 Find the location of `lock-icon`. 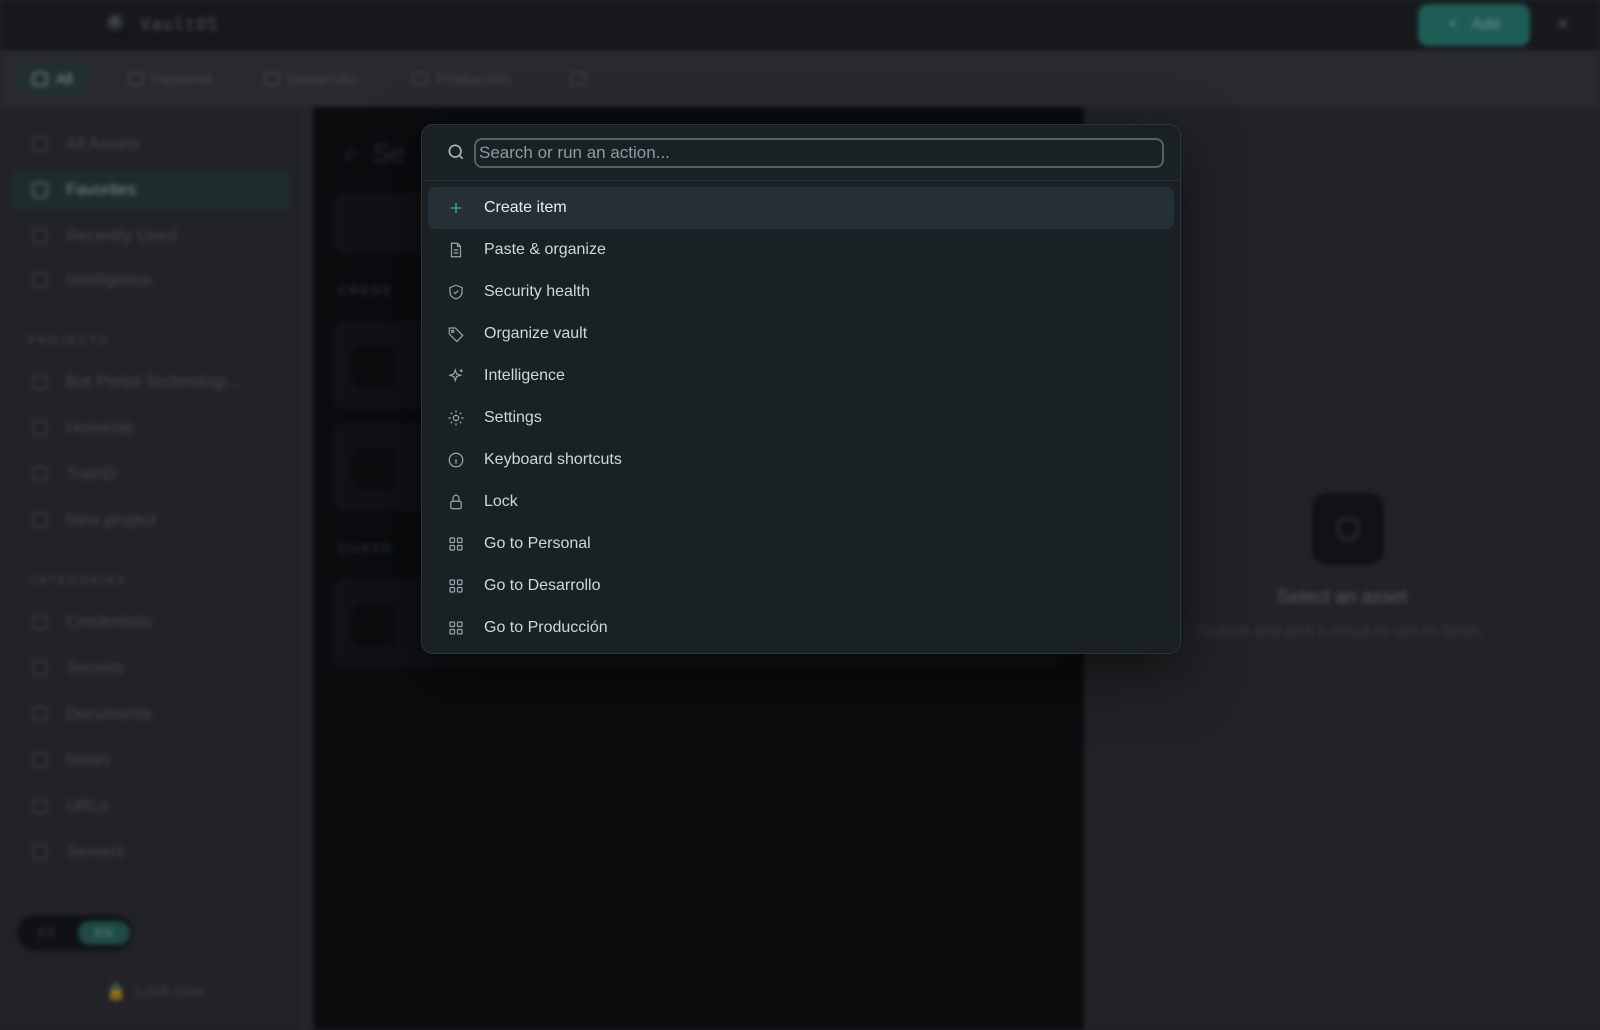

lock-icon is located at coordinates (456, 502).